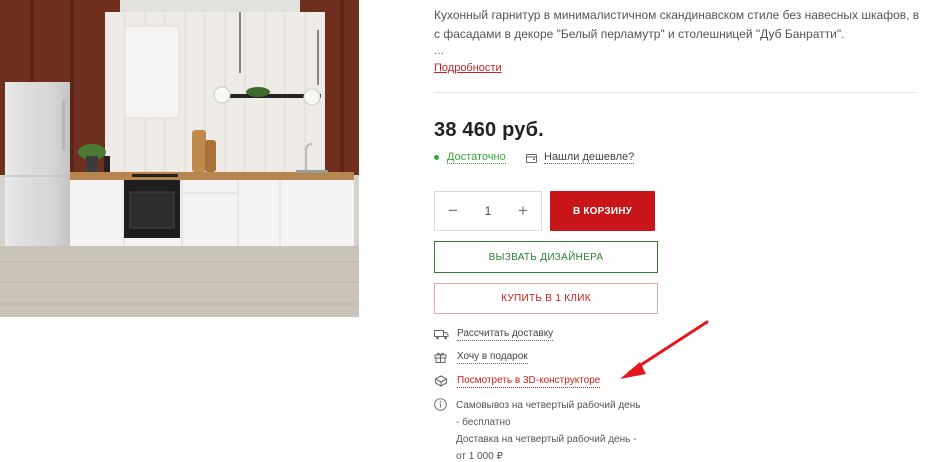 This screenshot has width=936, height=462. What do you see at coordinates (492, 357) in the screenshot?
I see `want-gift-label: Хочу в подарок` at bounding box center [492, 357].